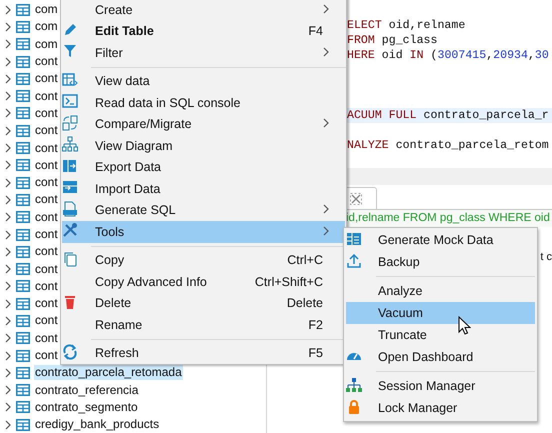 This screenshot has width=552, height=433. Describe the element at coordinates (203, 231) in the screenshot. I see `menu-item: Tools` at that location.